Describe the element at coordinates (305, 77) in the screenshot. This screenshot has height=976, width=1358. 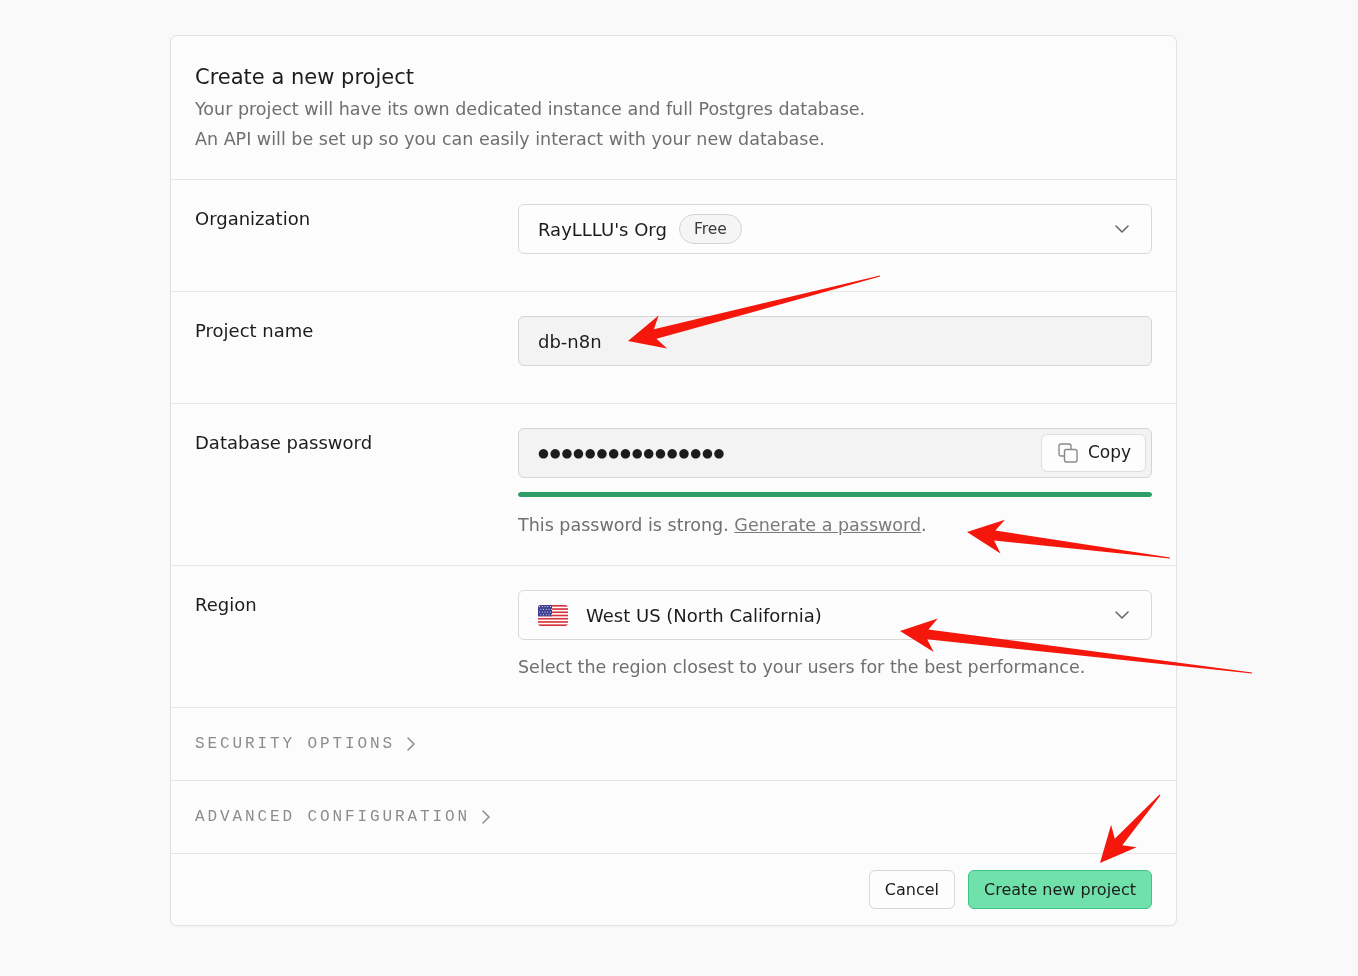
I see `dialog-title: Create a new project` at that location.